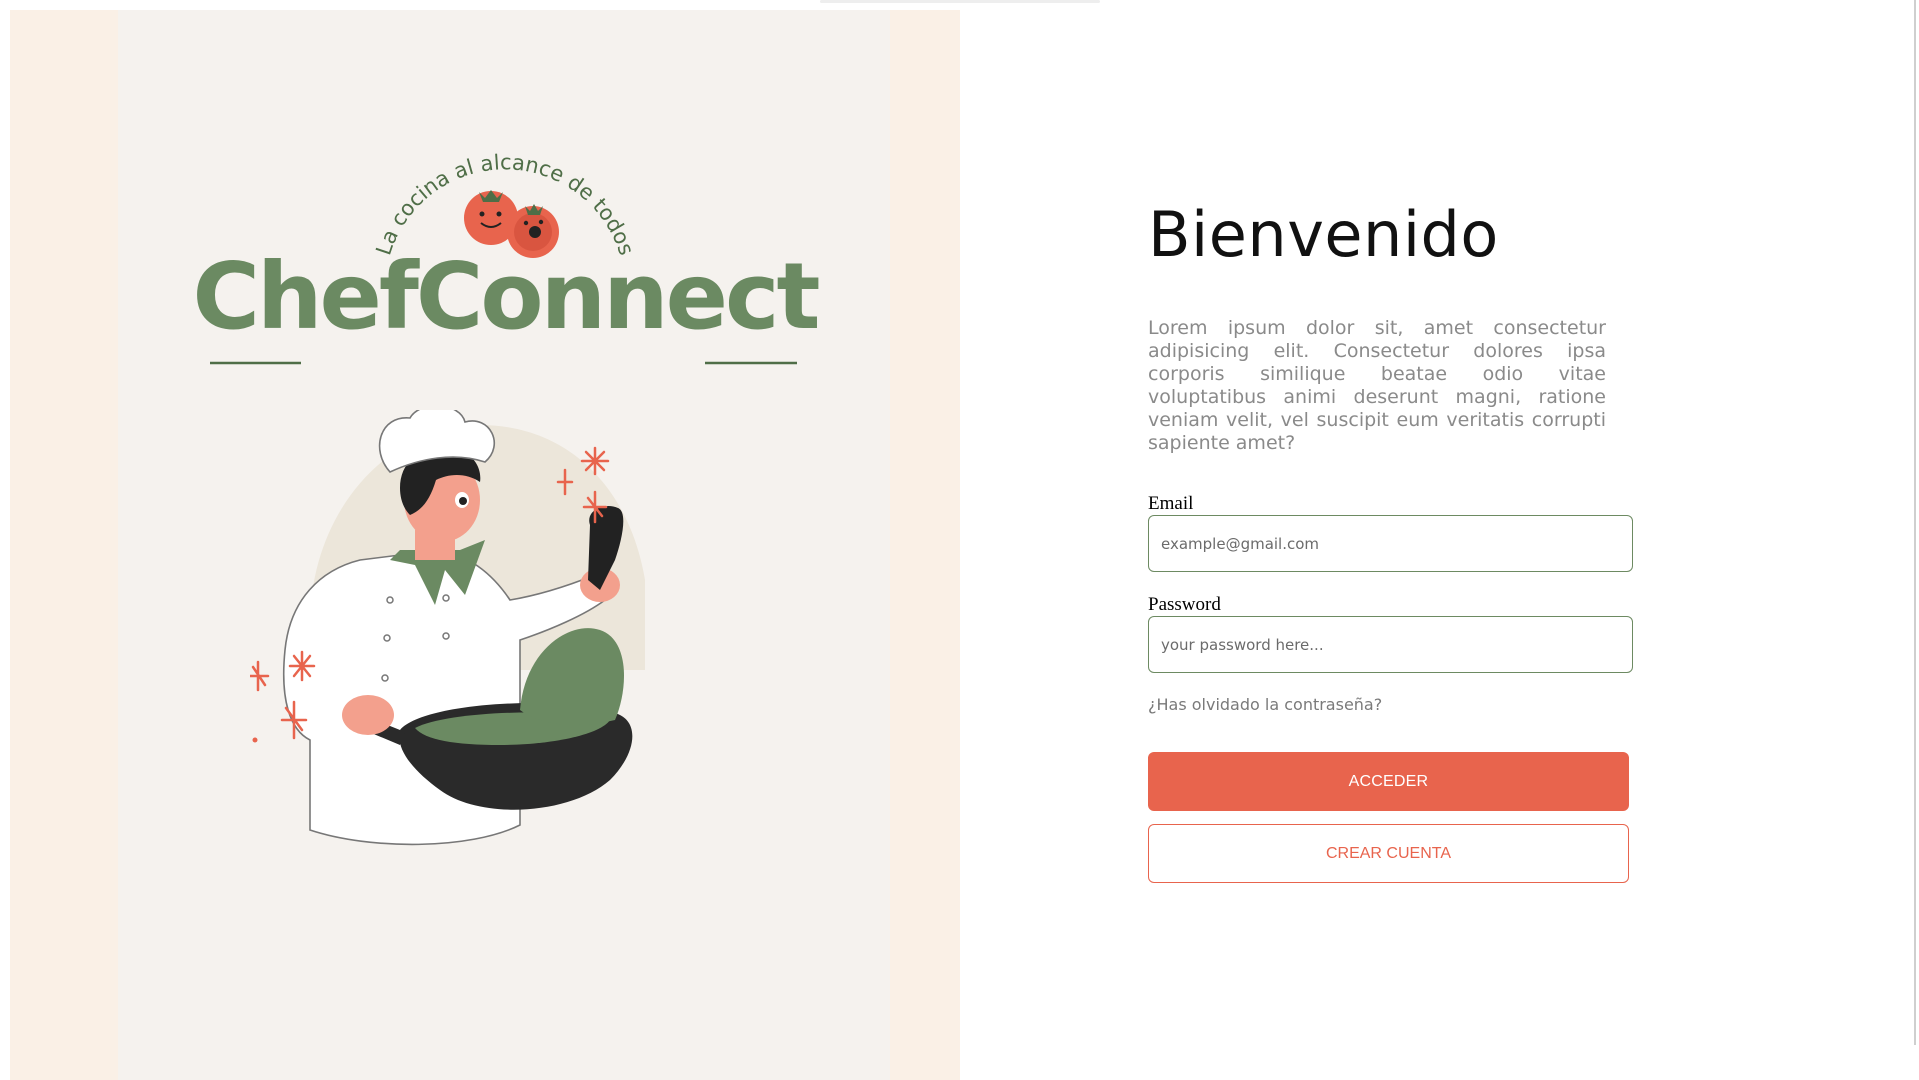 This screenshot has width=1919, height=1080. Describe the element at coordinates (1388, 781) in the screenshot. I see `login-button: ACCEDER` at that location.